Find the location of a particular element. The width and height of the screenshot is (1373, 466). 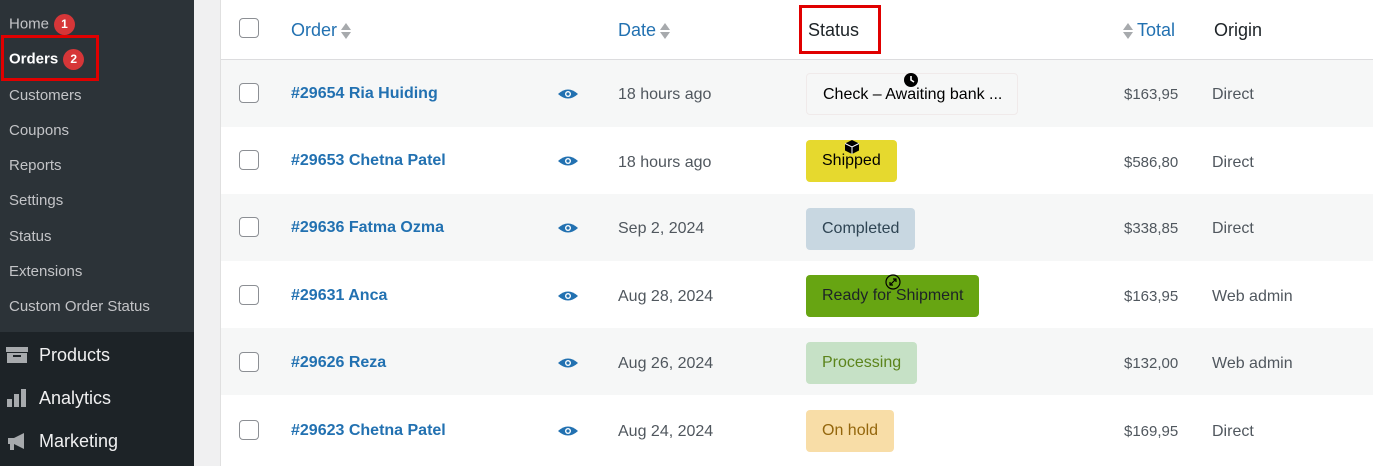

sidebar-item-home: Home 1 is located at coordinates (42, 24).